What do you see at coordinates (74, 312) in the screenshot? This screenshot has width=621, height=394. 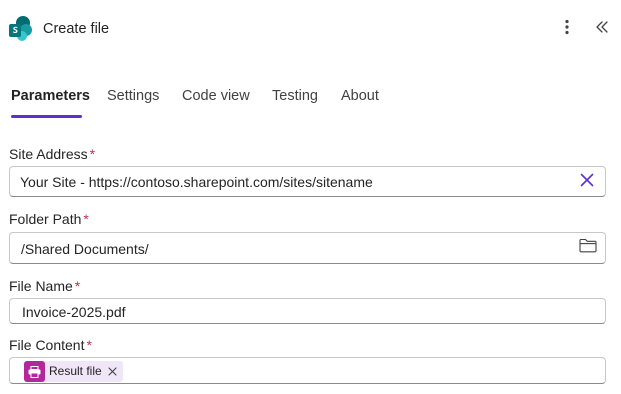 I see `file-name-value: Invoice-2025.pdf` at bounding box center [74, 312].